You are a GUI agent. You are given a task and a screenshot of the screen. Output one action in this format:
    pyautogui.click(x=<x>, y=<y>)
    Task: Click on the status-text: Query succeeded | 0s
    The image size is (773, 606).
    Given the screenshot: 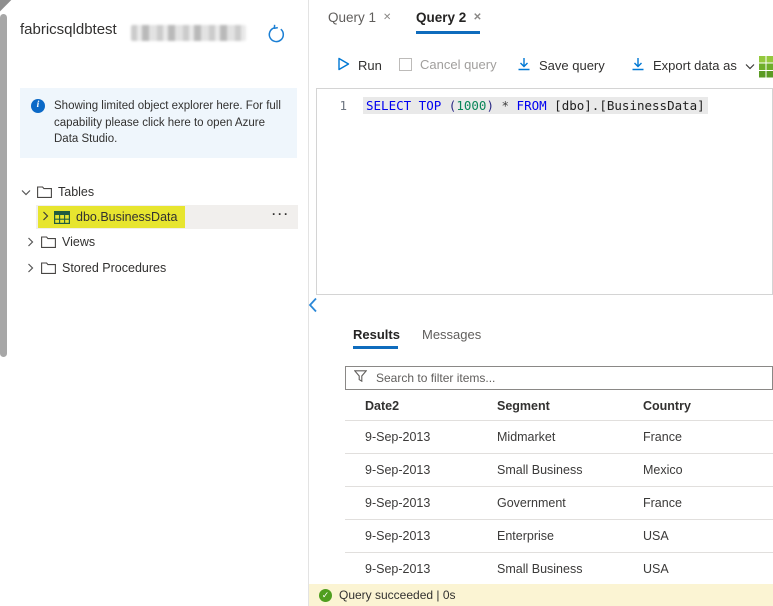 What is the action you would take?
    pyautogui.click(x=397, y=595)
    